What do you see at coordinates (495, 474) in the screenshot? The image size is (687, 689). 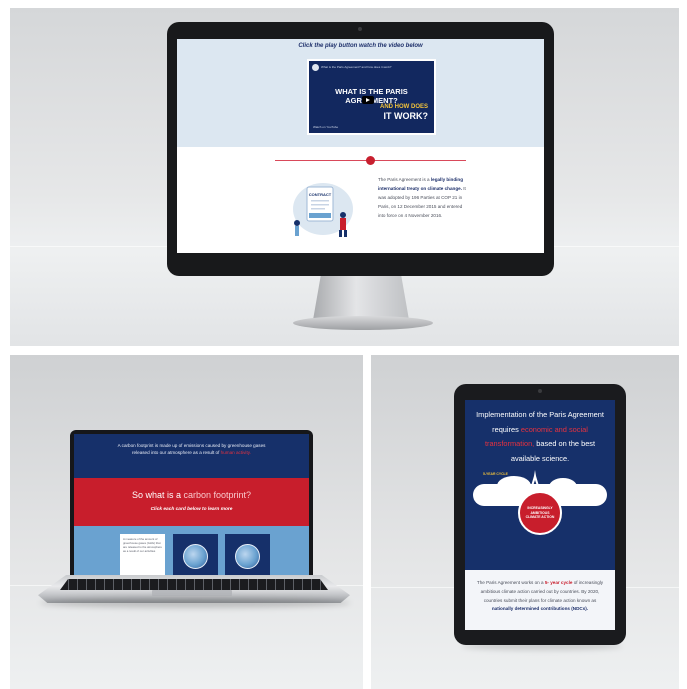 I see `cycle-label: 5-YEAR CYCLE` at bounding box center [495, 474].